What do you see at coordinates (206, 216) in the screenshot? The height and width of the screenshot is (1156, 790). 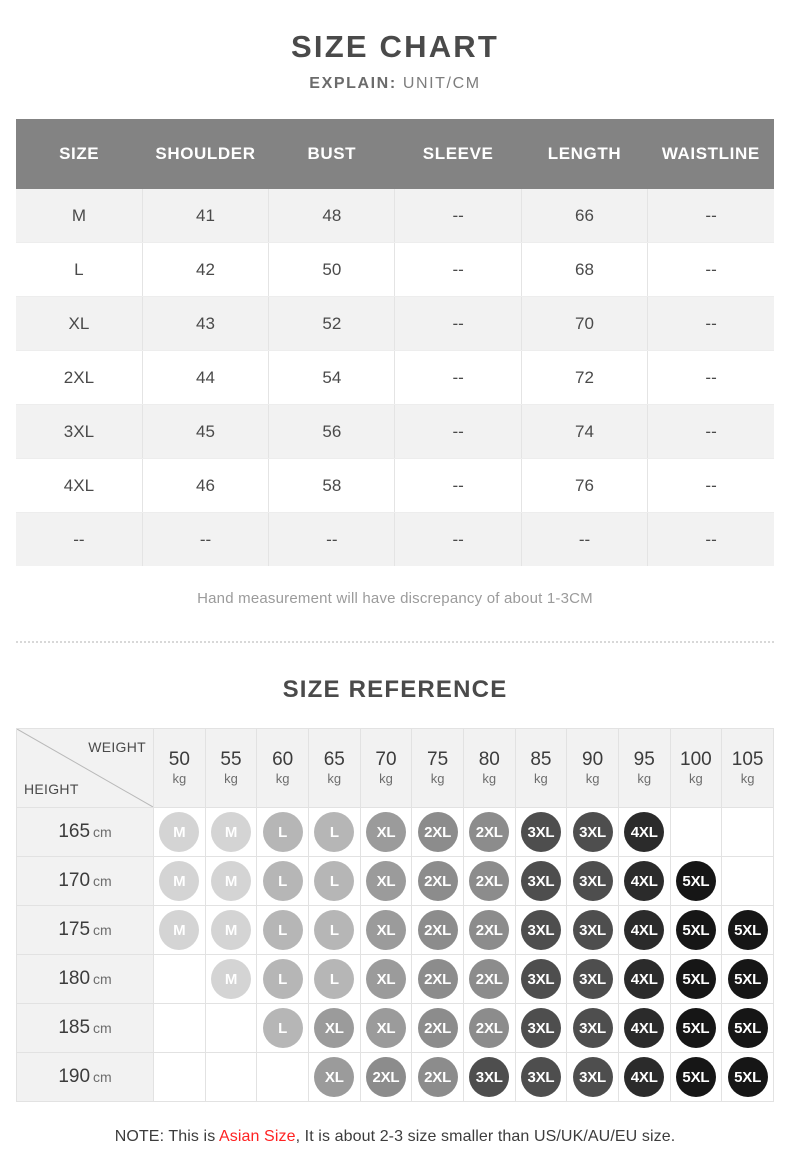 I see `table-cell: 41` at bounding box center [206, 216].